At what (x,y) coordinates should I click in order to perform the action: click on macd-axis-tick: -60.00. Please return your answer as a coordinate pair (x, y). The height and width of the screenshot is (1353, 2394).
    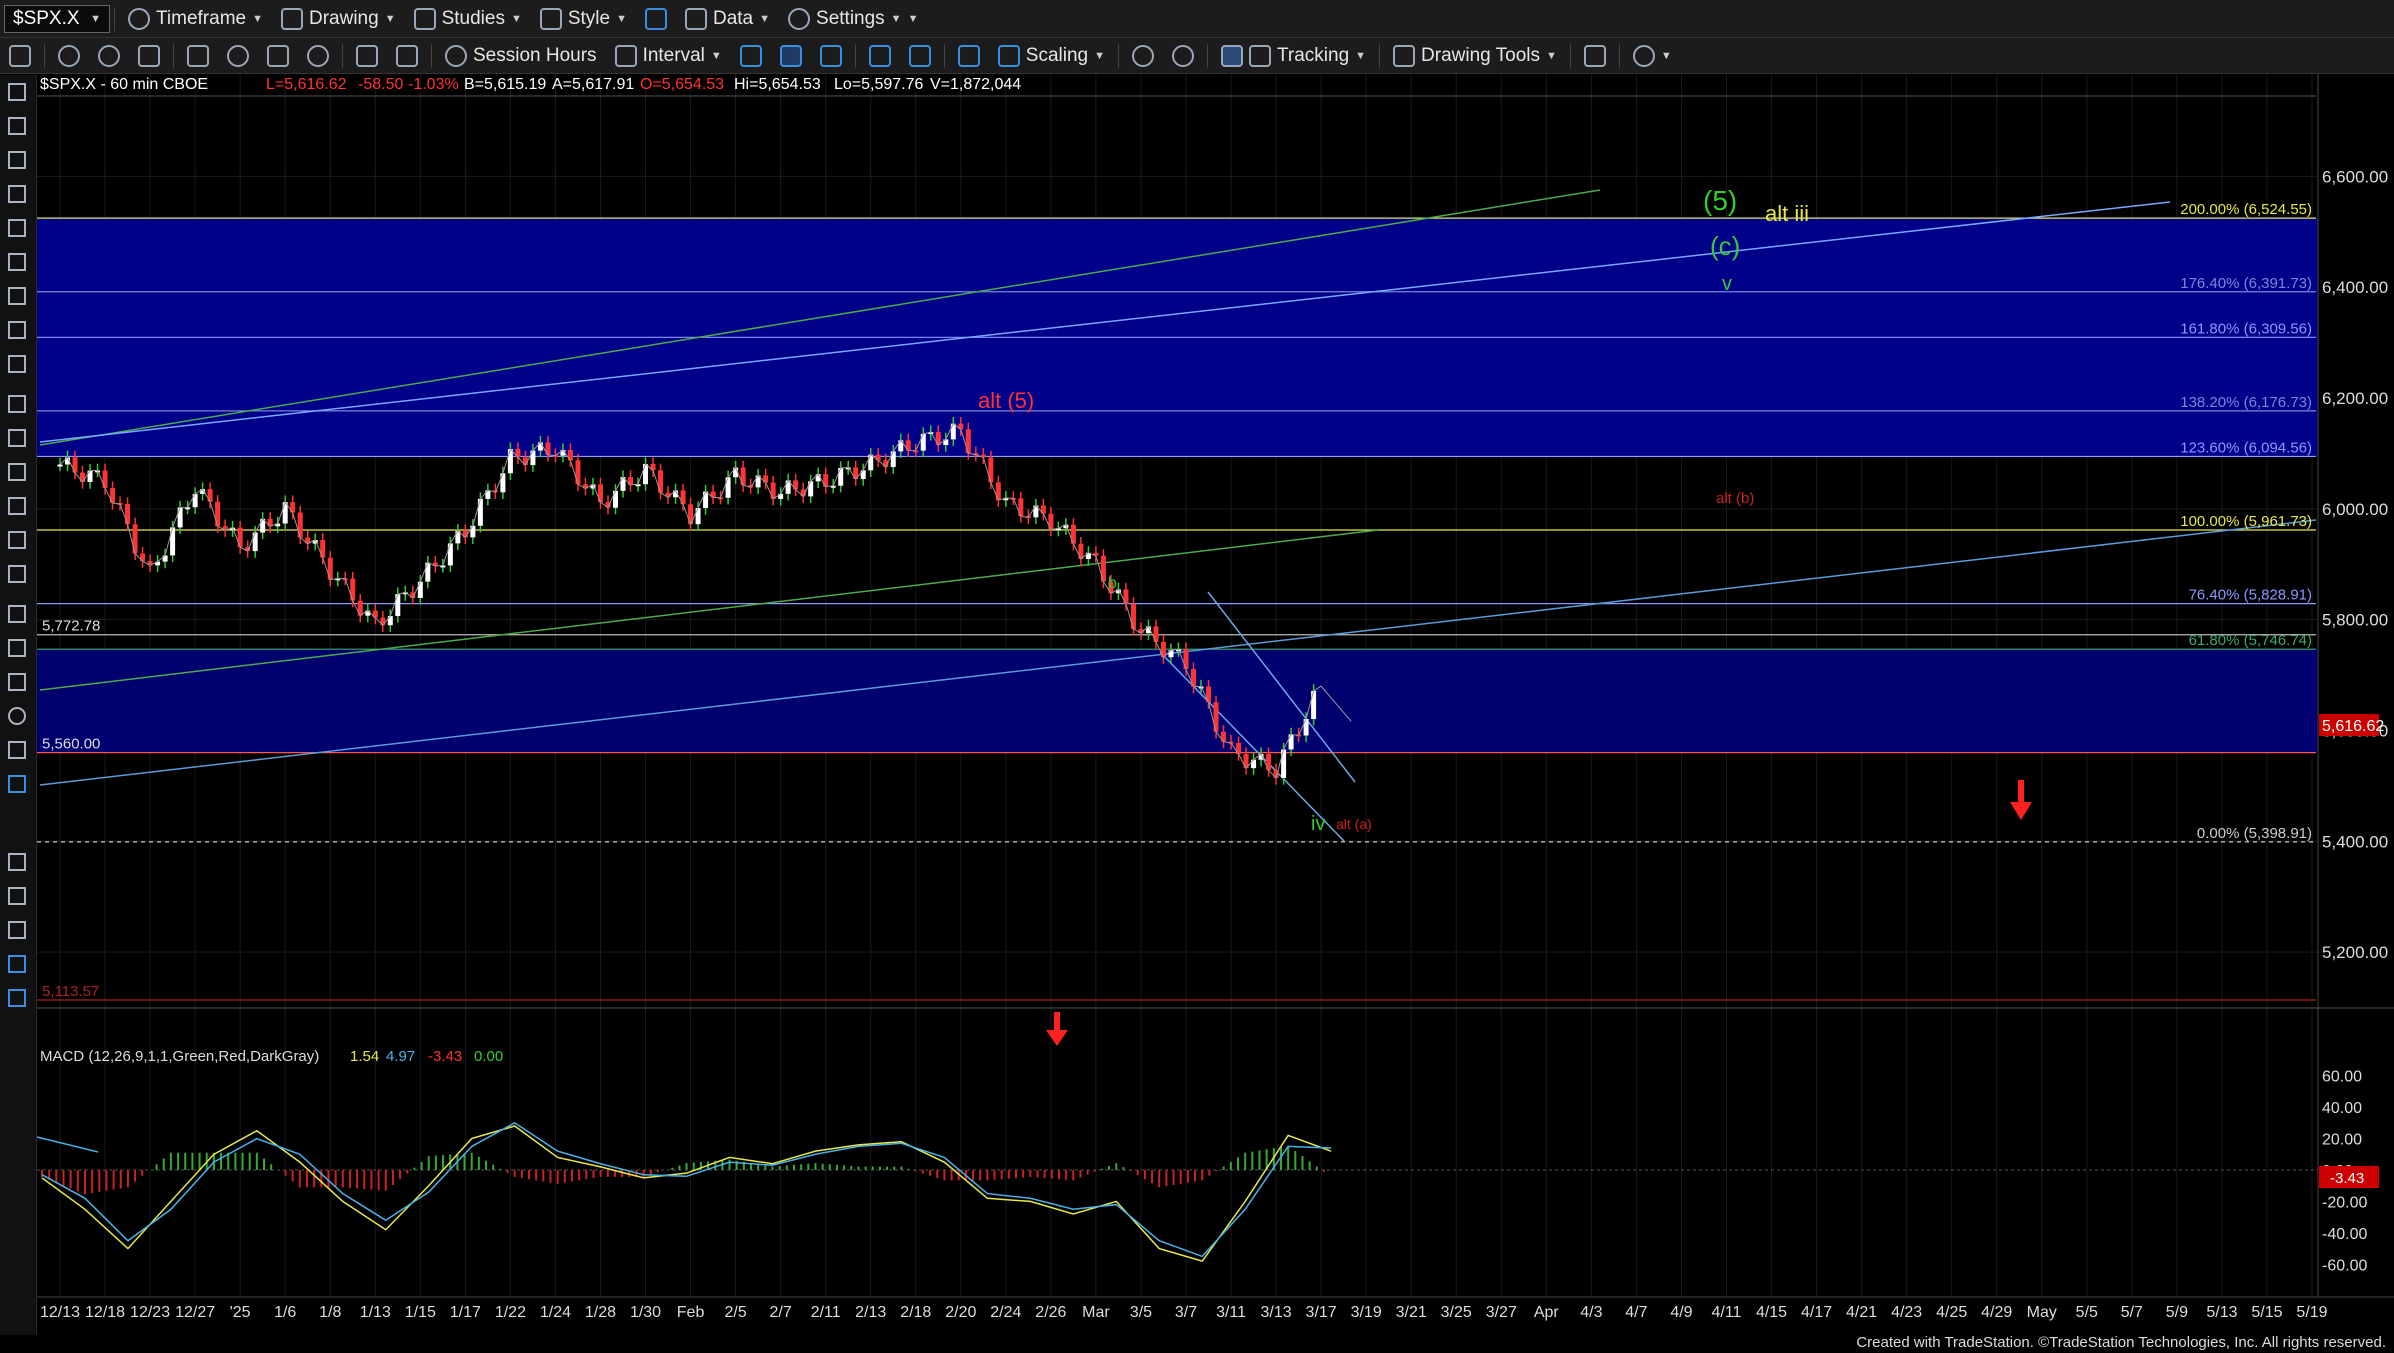
    Looking at the image, I should click on (2344, 1265).